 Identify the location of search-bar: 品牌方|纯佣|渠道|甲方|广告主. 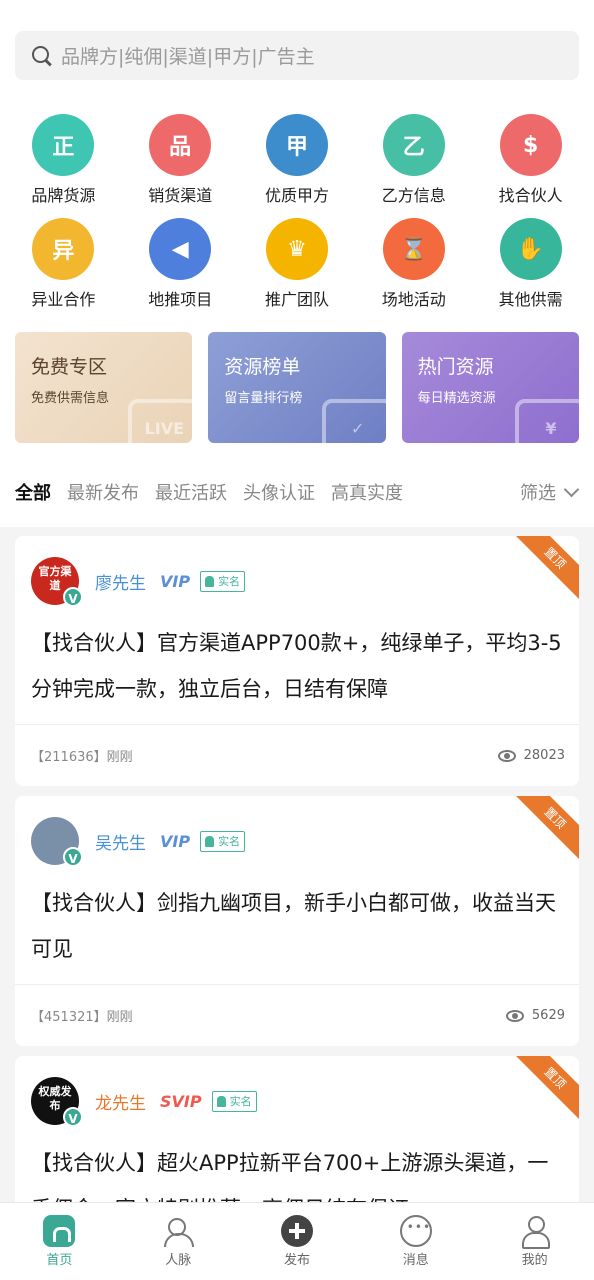
(297, 55).